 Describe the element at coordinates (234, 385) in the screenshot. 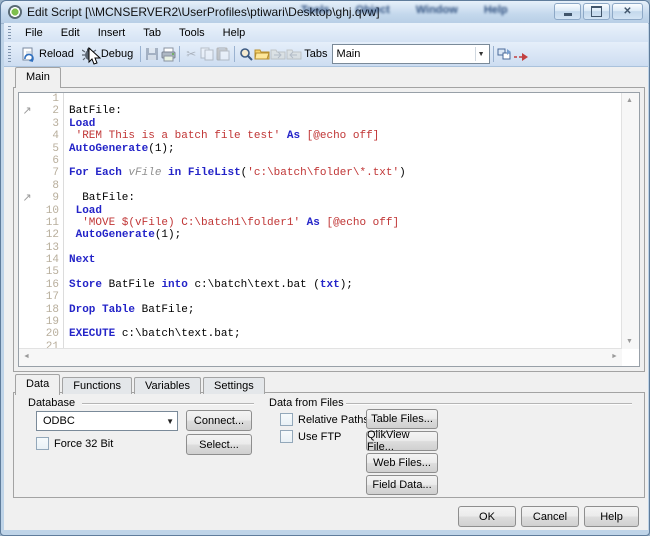

I see `tab-settings: Settings` at that location.